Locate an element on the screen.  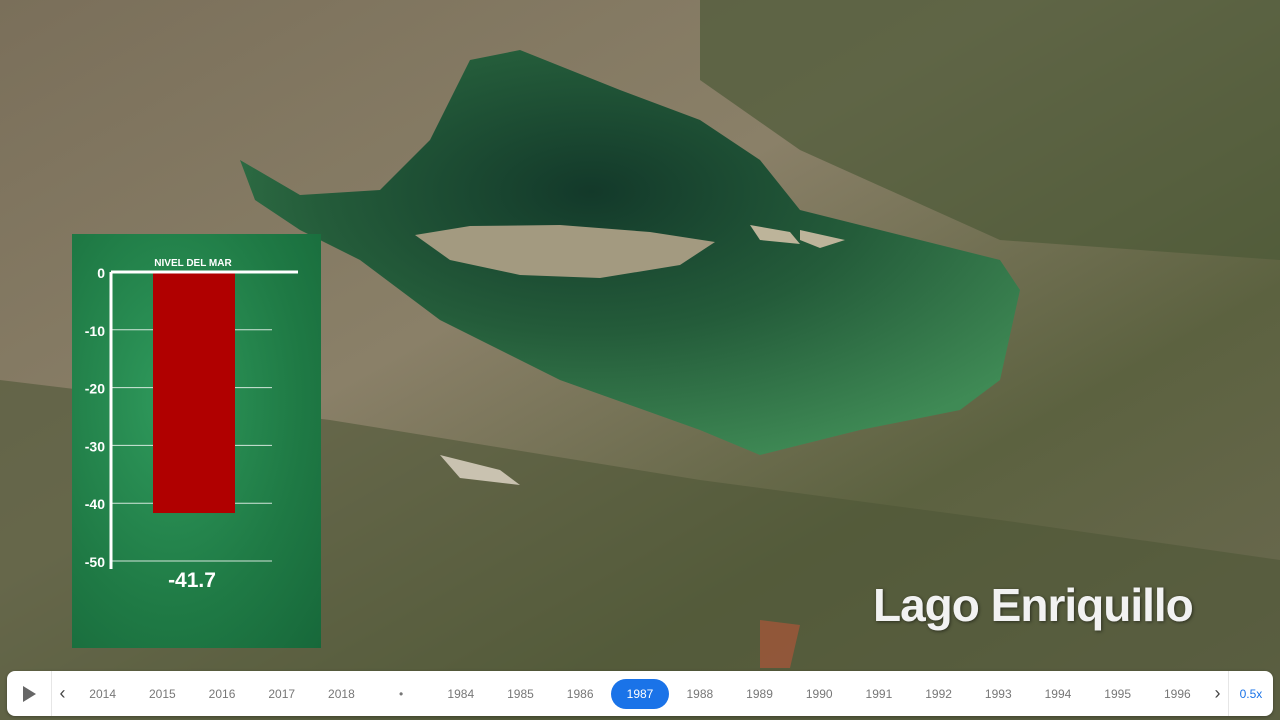
year-1993: 1993 is located at coordinates (998, 694).